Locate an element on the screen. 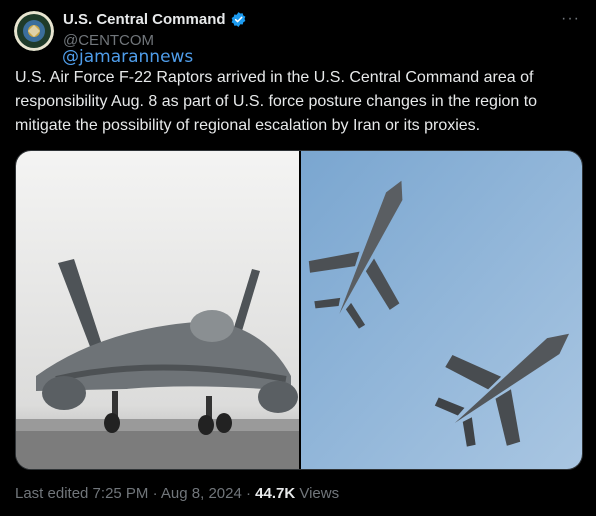 This screenshot has height=516, width=596. centcom-seal-icon is located at coordinates (34, 31).